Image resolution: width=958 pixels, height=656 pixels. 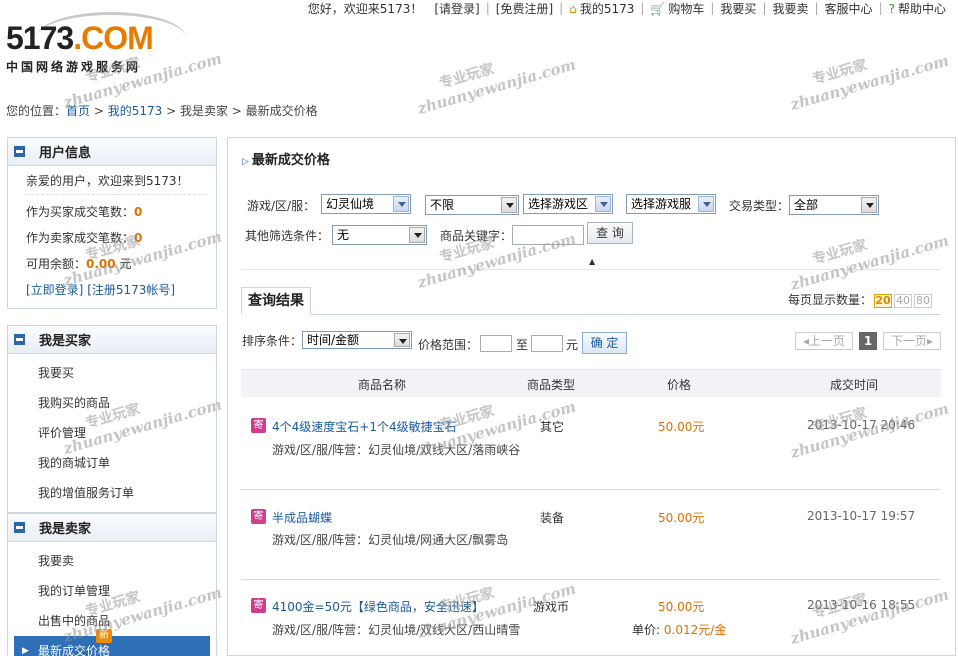 I want to click on search-button: 查 询, so click(x=610, y=233).